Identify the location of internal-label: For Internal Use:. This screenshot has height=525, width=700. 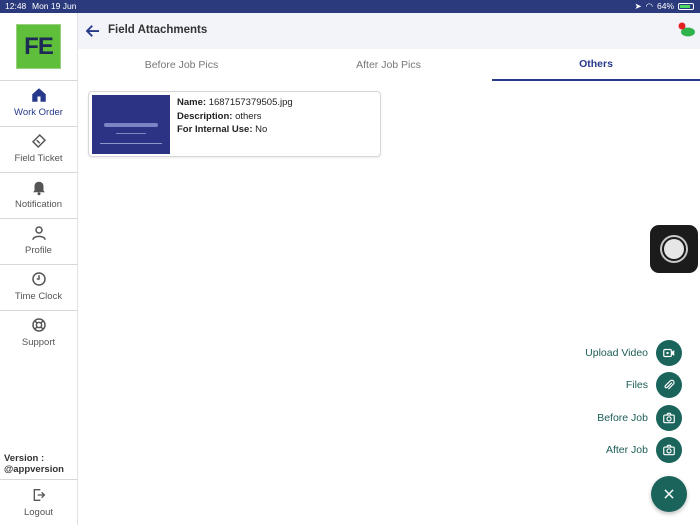
(215, 129).